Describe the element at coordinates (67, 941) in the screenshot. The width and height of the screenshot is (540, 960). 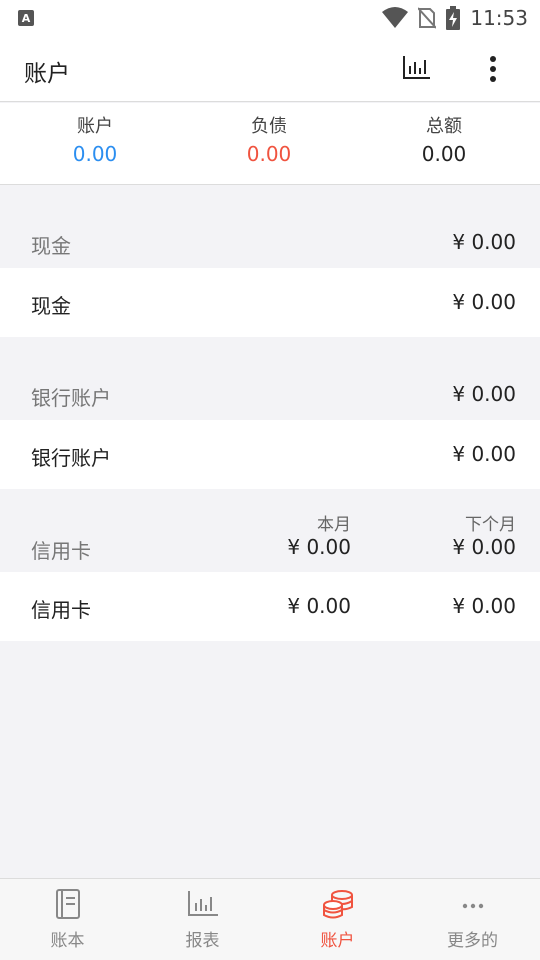
I see `nav-label-book: 账本` at that location.